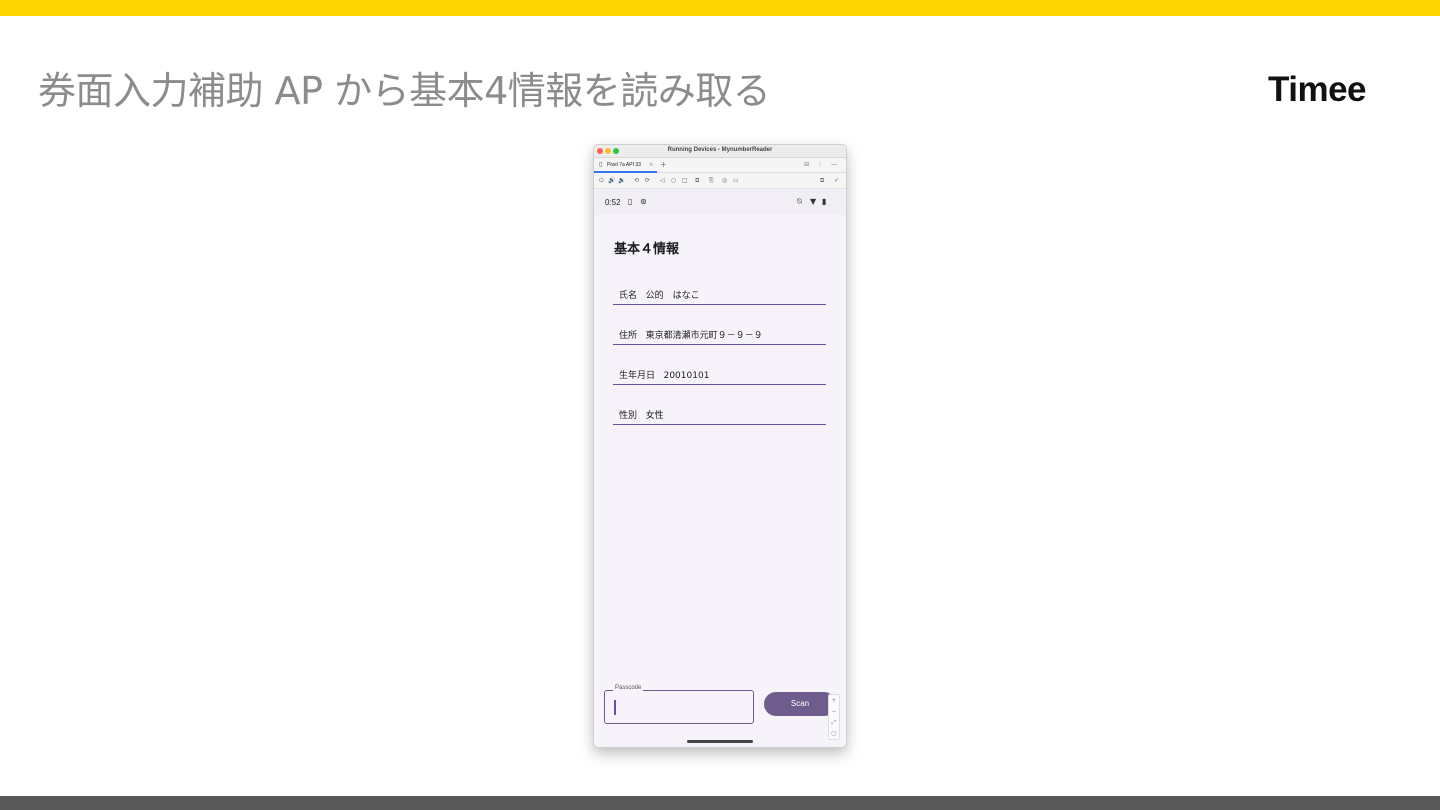 Image resolution: width=1440 pixels, height=810 pixels. What do you see at coordinates (630, 201) in the screenshot?
I see `sim-icon: ▯` at bounding box center [630, 201].